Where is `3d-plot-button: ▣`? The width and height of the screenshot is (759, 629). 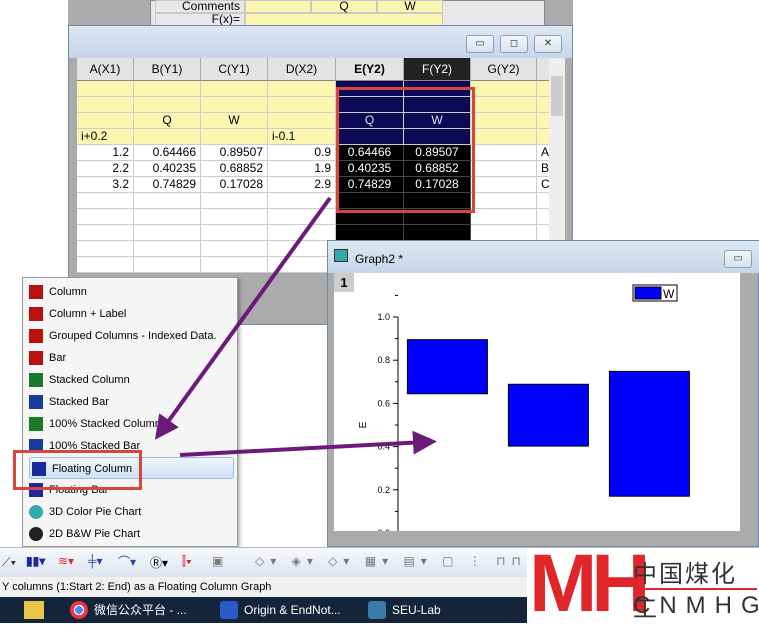 3d-plot-button: ▣ is located at coordinates (217, 561).